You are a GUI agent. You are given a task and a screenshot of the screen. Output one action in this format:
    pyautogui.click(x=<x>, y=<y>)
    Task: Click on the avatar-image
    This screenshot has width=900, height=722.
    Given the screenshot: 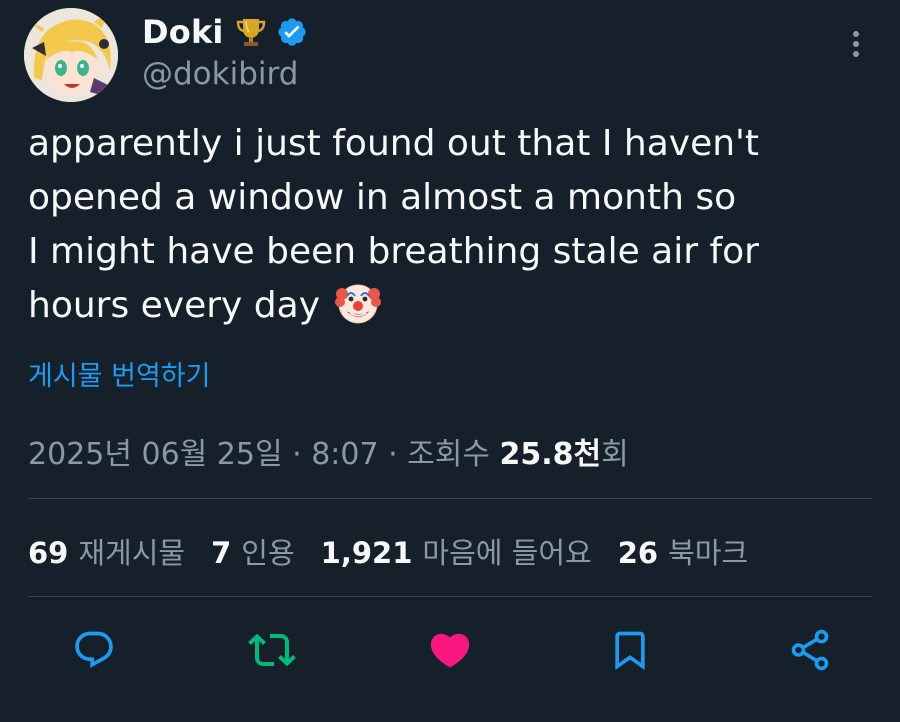 What is the action you would take?
    pyautogui.click(x=71, y=55)
    